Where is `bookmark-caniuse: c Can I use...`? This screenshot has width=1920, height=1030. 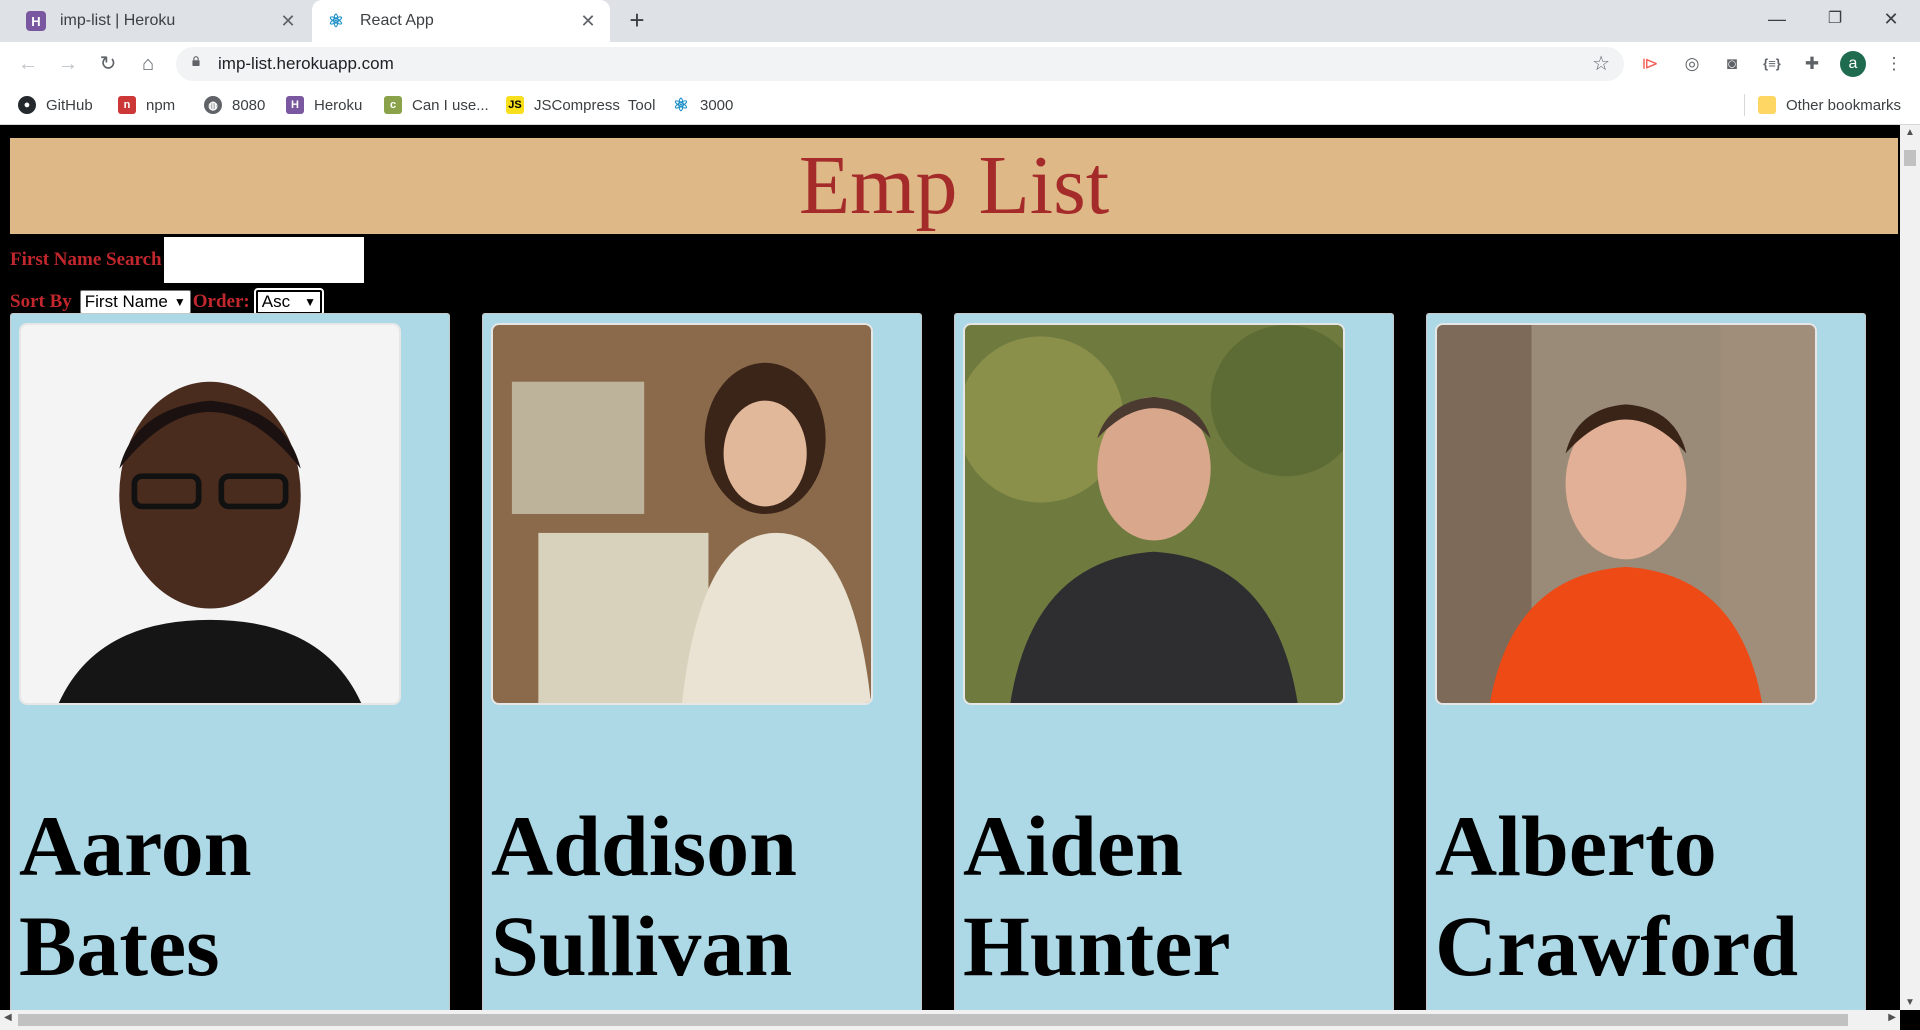
bookmark-caniuse: c Can I use... is located at coordinates (436, 105).